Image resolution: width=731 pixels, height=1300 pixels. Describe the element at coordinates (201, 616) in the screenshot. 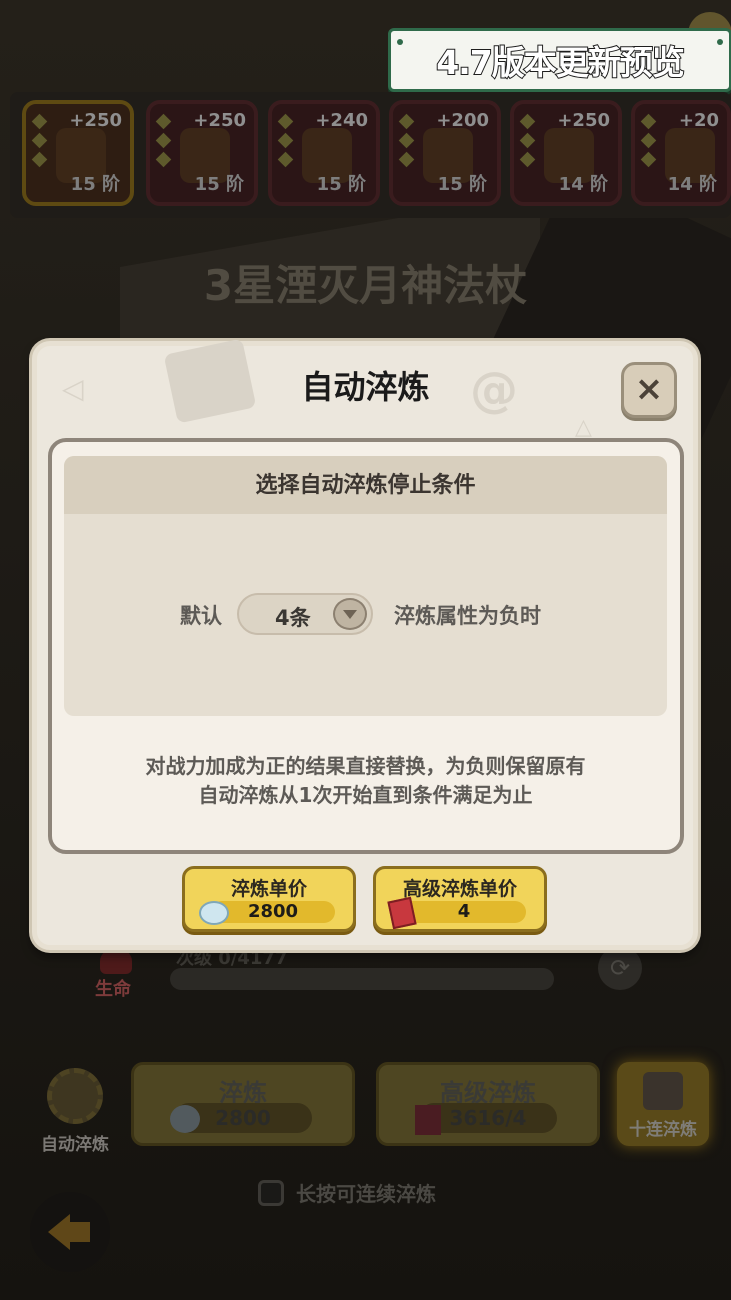

I see `default-label: 默认` at that location.